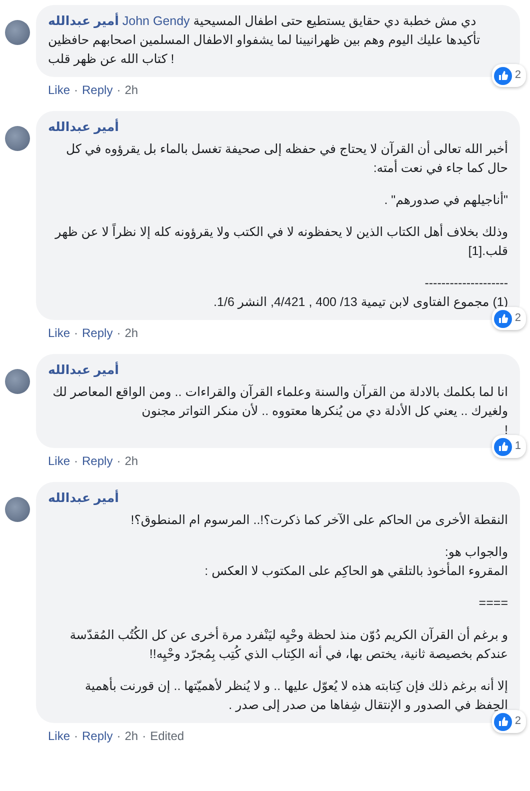  Describe the element at coordinates (281, 241) in the screenshot. I see `comment-text: وذلك بخلاف أهل الكتاب الذين لا يحفظونه لا في الكتب ولا يقرؤونه كله إلا نظراً لا عن ظهر قلب.[1]` at that location.